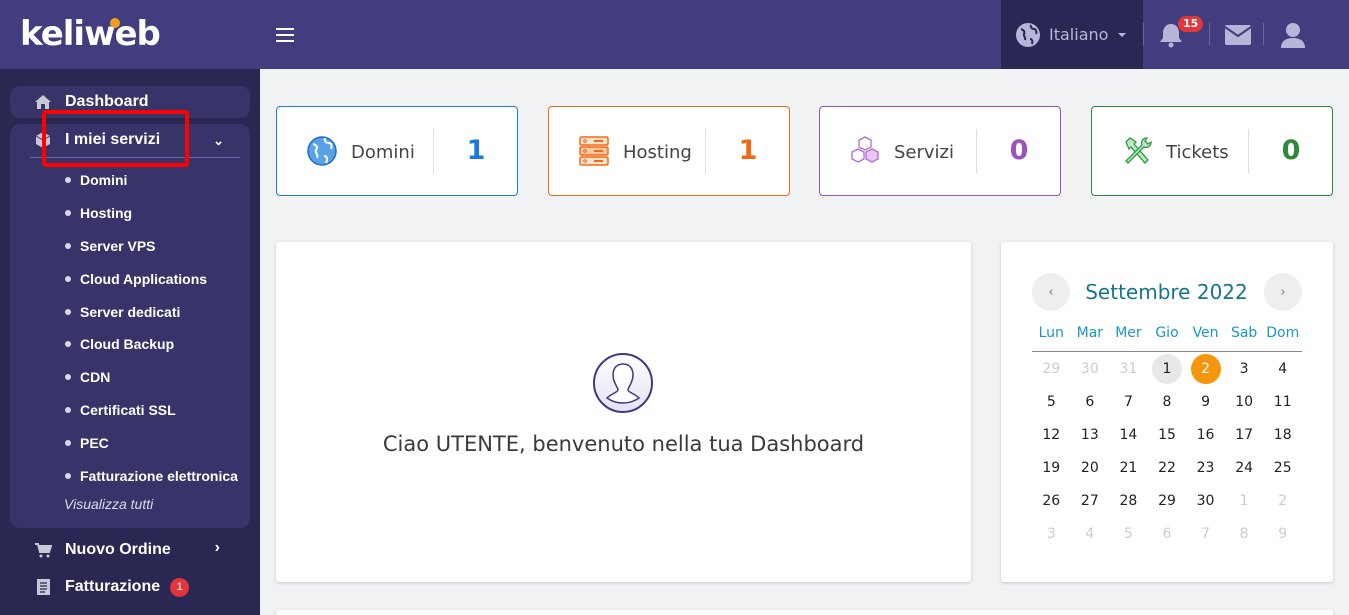  I want to click on calendar-weekday: Sab, so click(1244, 333).